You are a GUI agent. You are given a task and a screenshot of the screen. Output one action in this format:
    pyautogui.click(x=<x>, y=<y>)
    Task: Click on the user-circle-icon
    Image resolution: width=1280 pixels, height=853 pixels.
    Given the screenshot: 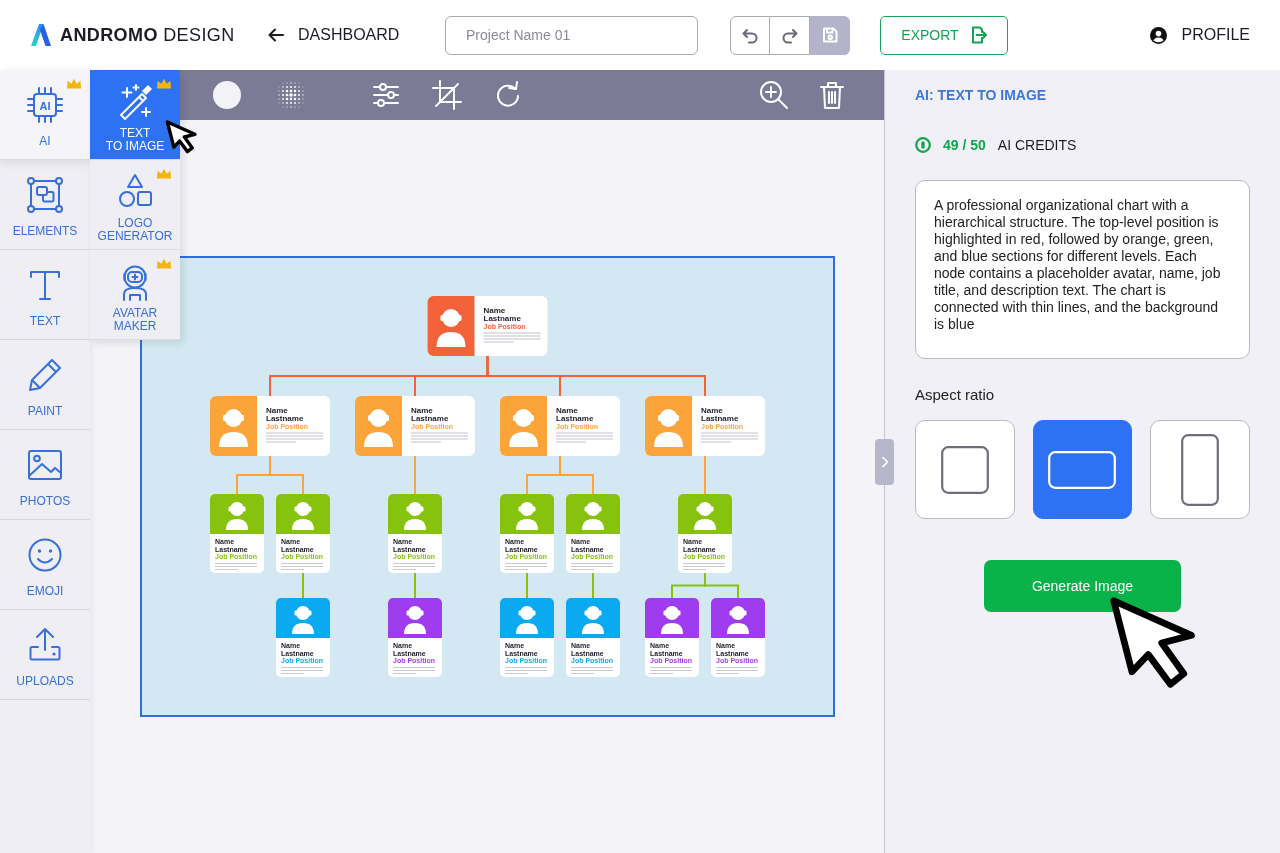 What is the action you would take?
    pyautogui.click(x=1158, y=35)
    